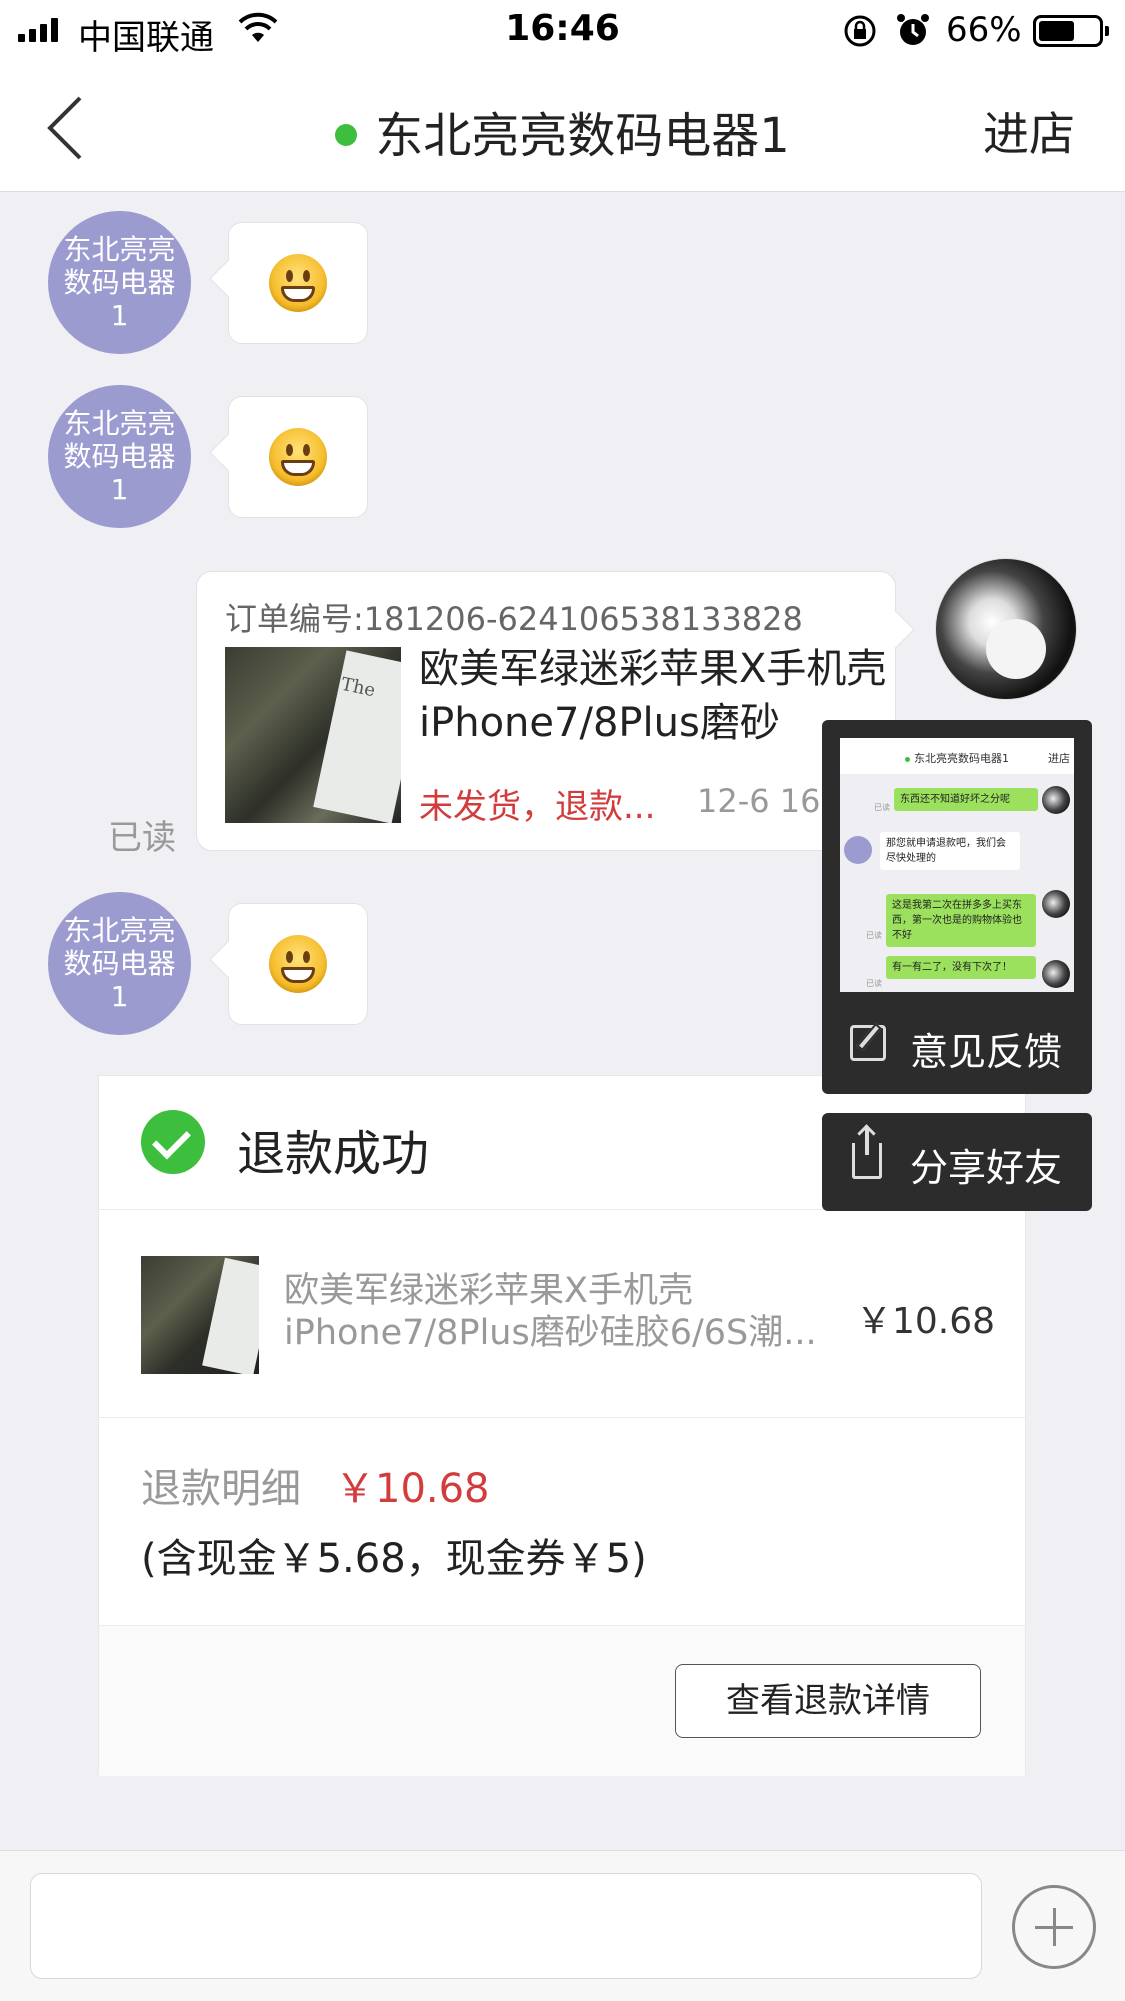 The height and width of the screenshot is (2001, 1125). I want to click on feedback-label: 意见反馈, so click(986, 1052).